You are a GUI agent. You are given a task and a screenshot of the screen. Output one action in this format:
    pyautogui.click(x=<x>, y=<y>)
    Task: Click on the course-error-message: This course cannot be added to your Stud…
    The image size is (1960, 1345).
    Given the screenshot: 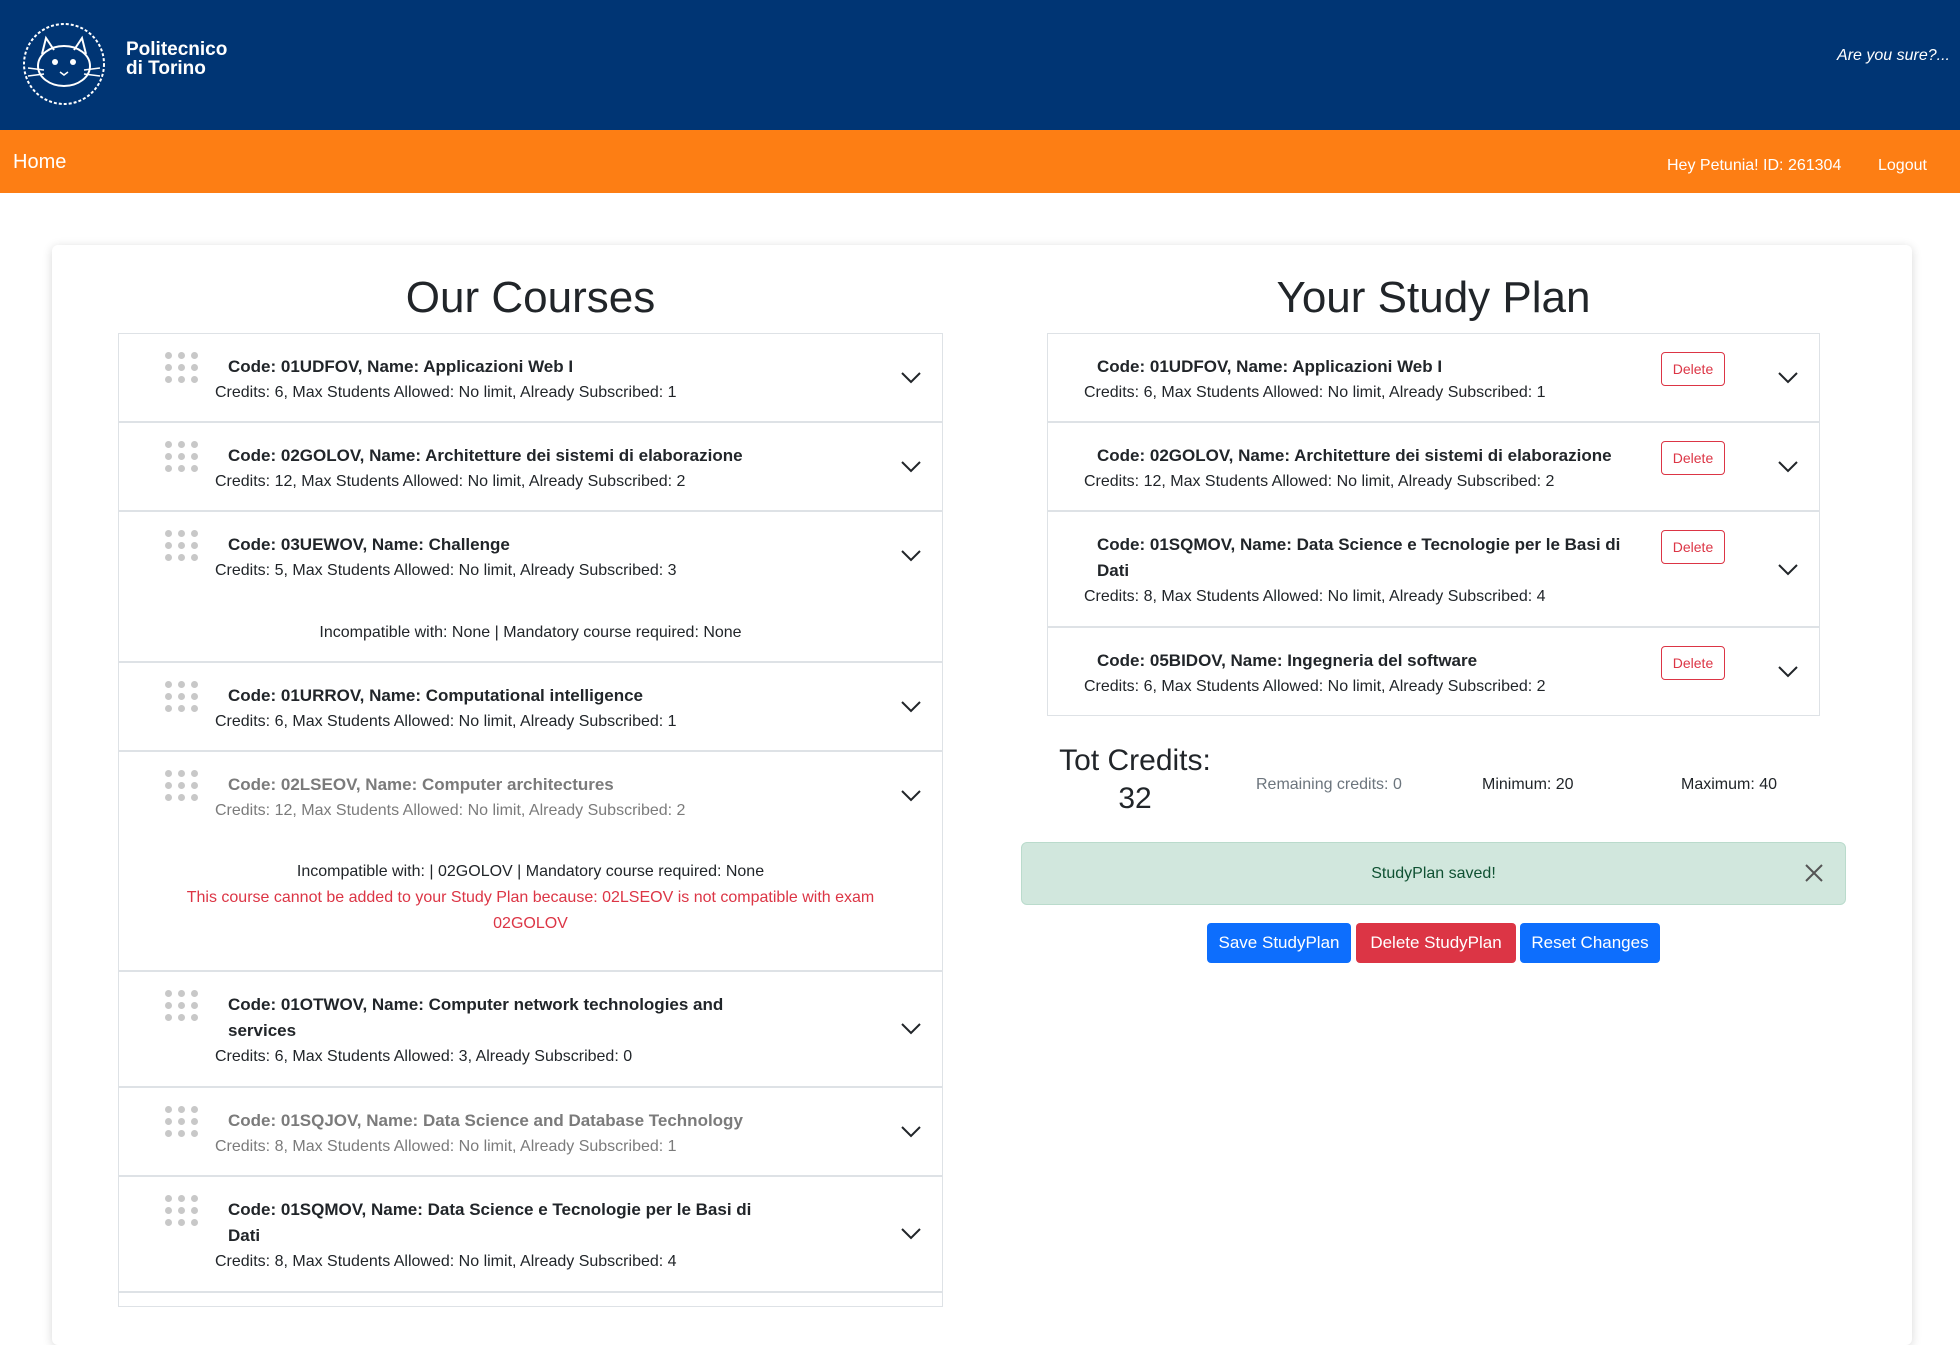 What is the action you would take?
    pyautogui.click(x=530, y=897)
    